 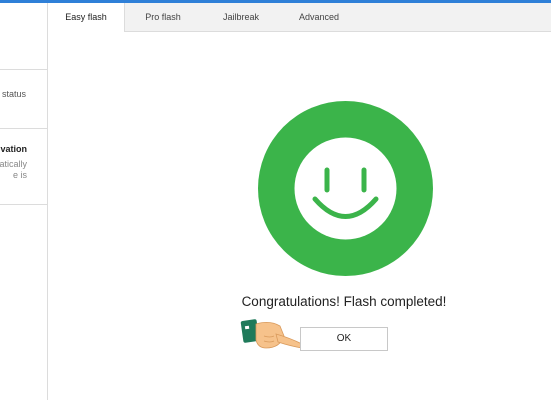 I want to click on flash-completed-message: Congratulations! Flash completed!, so click(x=344, y=301).